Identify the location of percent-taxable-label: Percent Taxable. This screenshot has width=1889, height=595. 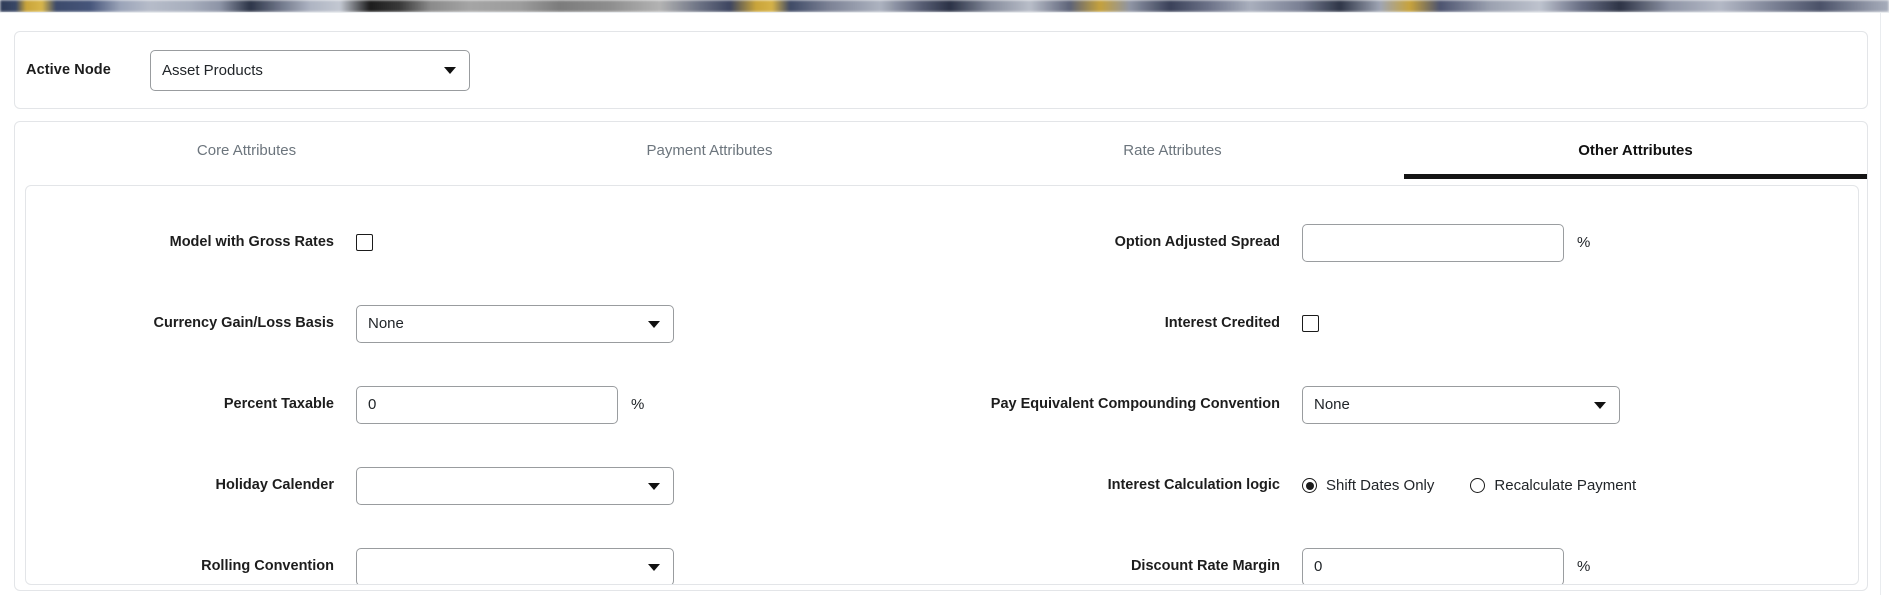
(278, 404).